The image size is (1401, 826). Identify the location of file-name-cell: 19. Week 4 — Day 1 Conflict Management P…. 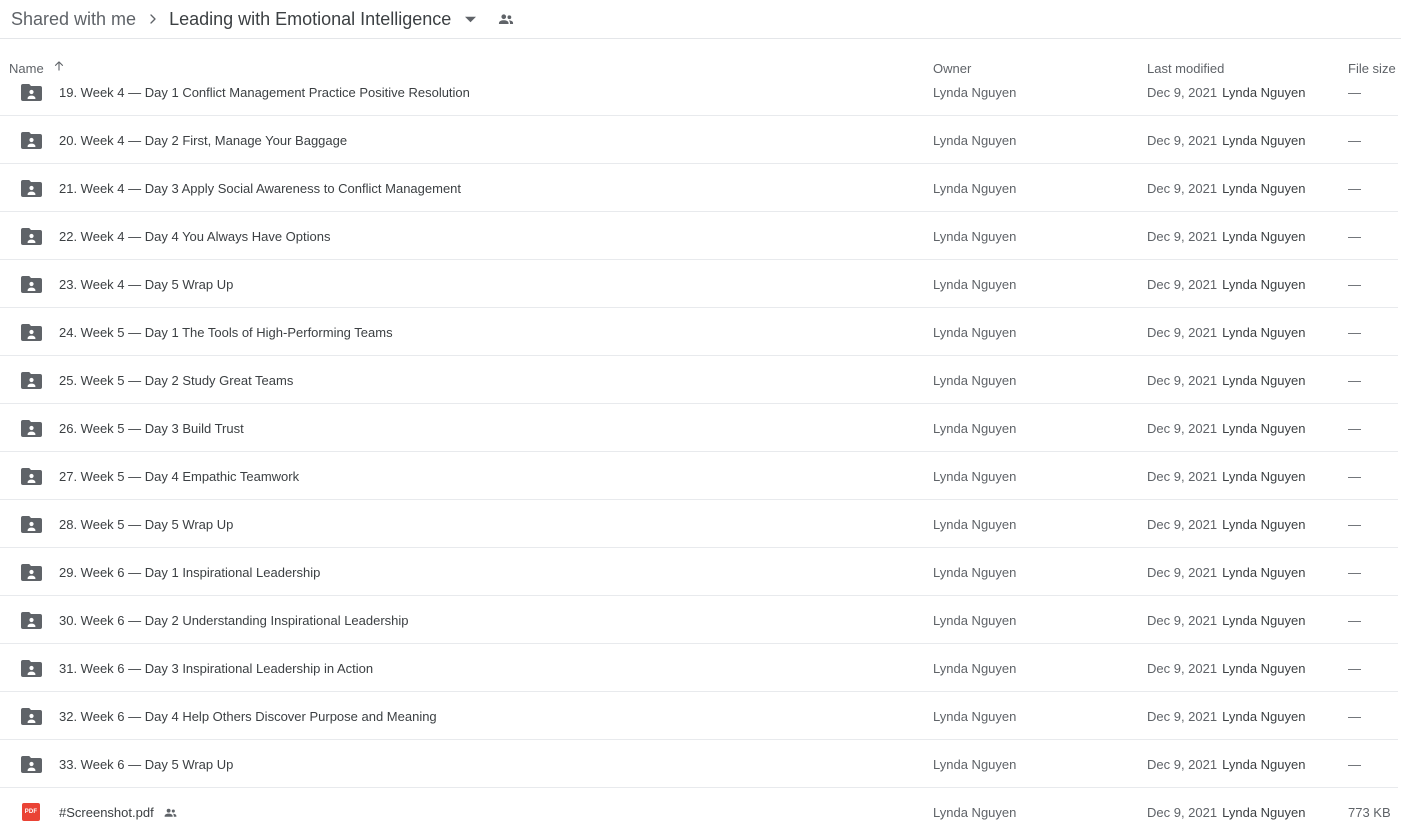
(264, 92).